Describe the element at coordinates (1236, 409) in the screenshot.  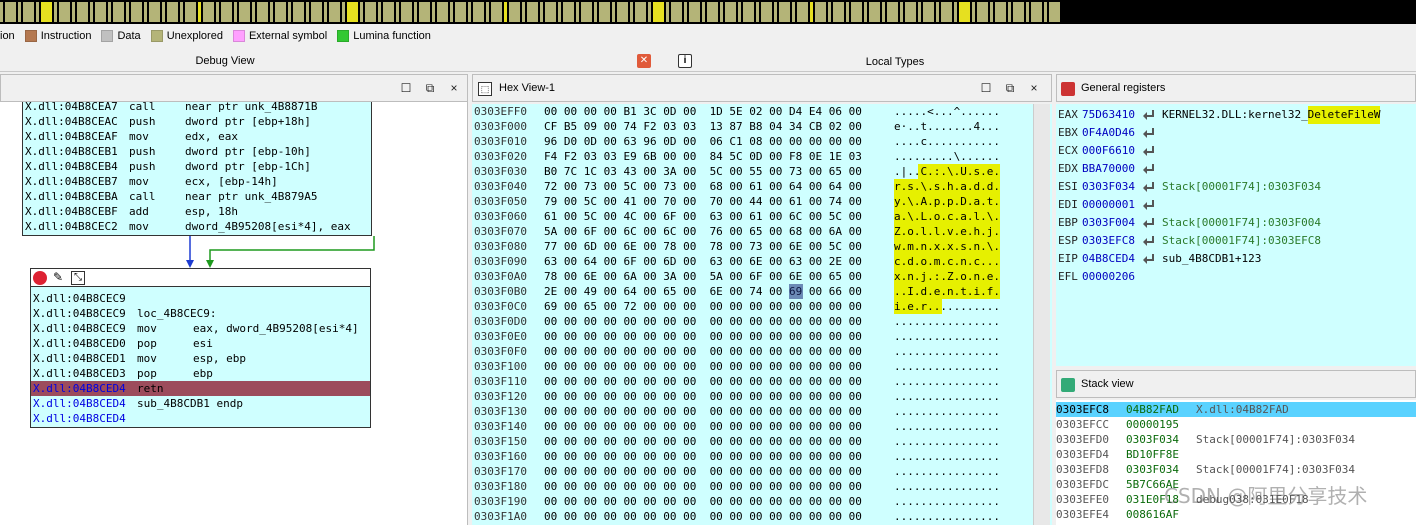
I see `stack-row: 0303EFC8 04B82FAD X.dll:04B82FAD` at that location.